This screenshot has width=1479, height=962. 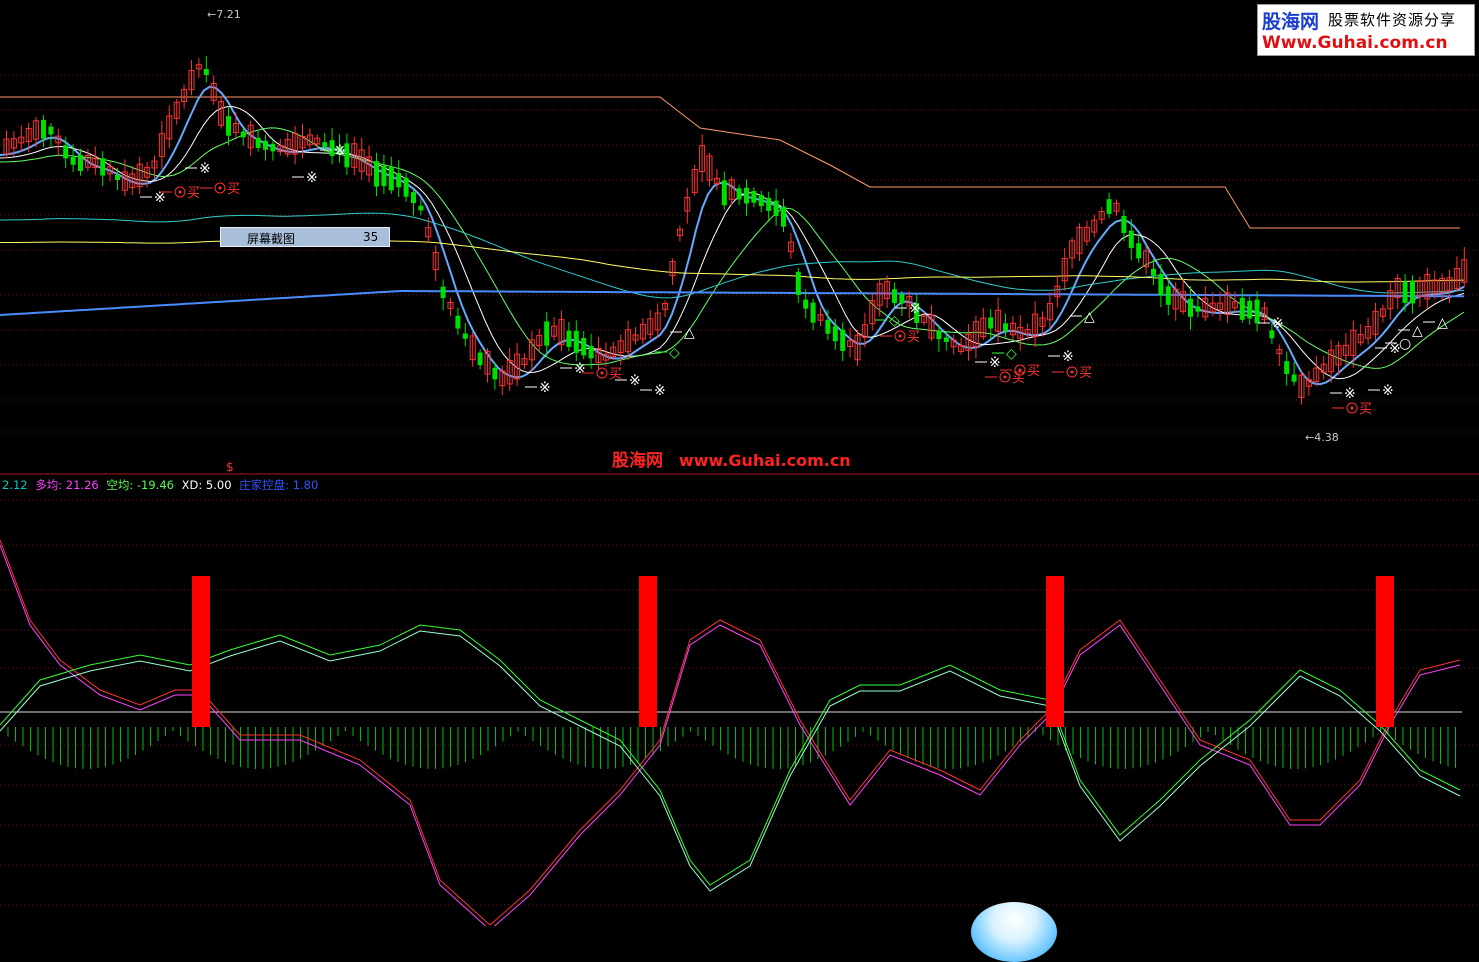 What do you see at coordinates (1392, 20) in the screenshot?
I see `logo-slogan: 股票软件资源分享` at bounding box center [1392, 20].